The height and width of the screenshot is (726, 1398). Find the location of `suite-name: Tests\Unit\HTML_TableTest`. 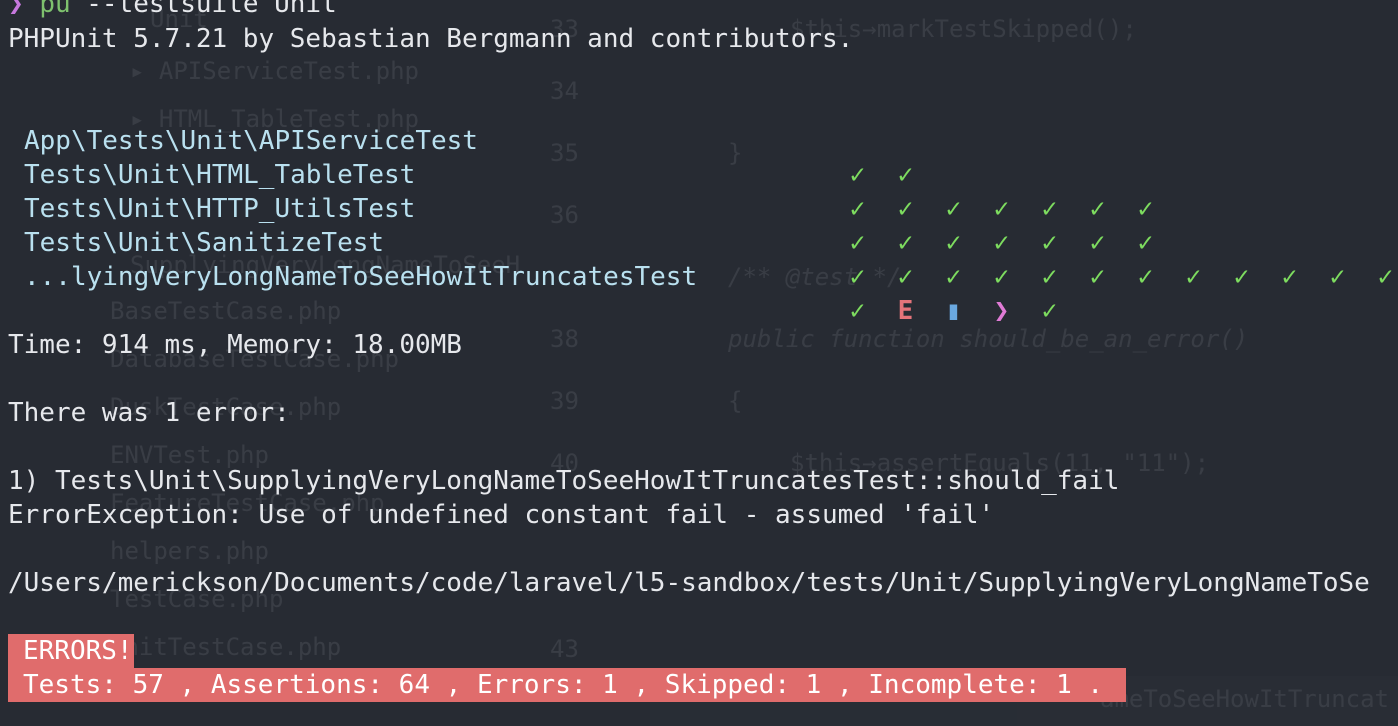

suite-name: Tests\Unit\HTML_TableTest is located at coordinates (220, 175).